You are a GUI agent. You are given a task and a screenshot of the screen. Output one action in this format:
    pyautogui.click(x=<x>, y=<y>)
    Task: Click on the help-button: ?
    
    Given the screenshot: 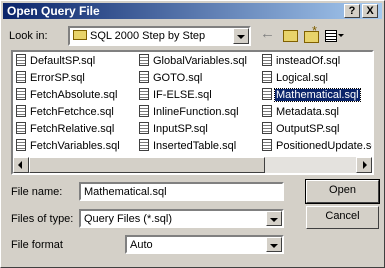 What is the action you would take?
    pyautogui.click(x=352, y=11)
    